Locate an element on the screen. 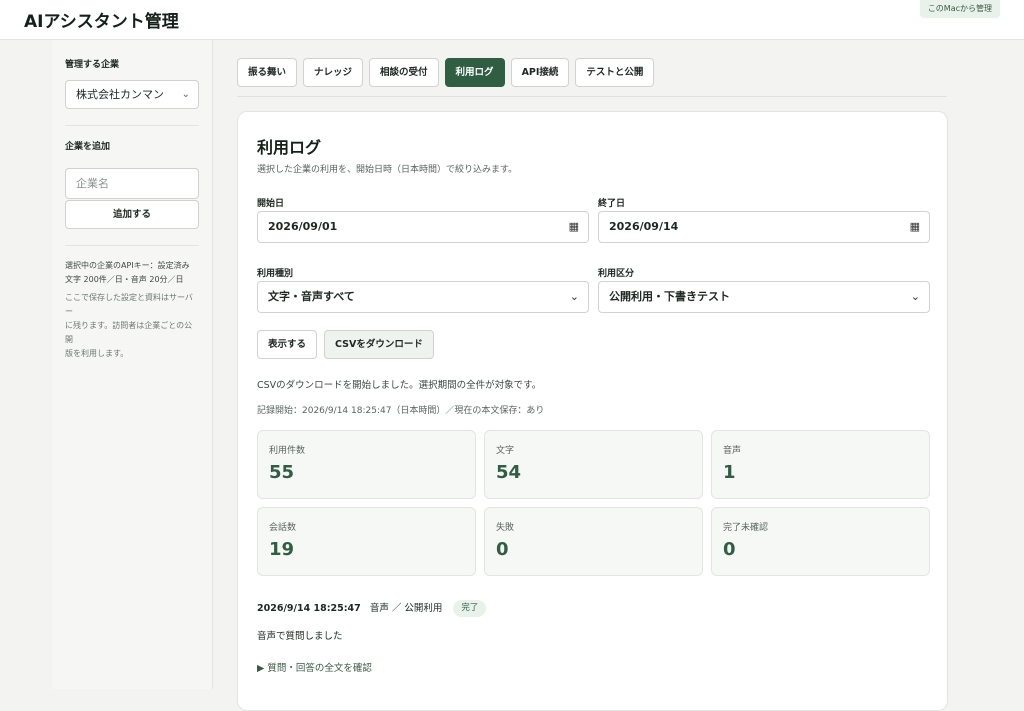 Image resolution: width=1024 pixels, height=711 pixels. add-company-button: 追加する is located at coordinates (132, 214).